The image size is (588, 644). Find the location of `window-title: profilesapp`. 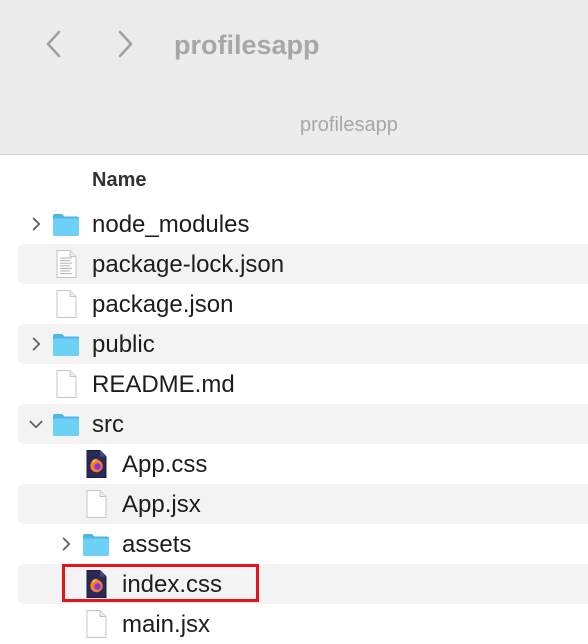

window-title: profilesapp is located at coordinates (247, 45).